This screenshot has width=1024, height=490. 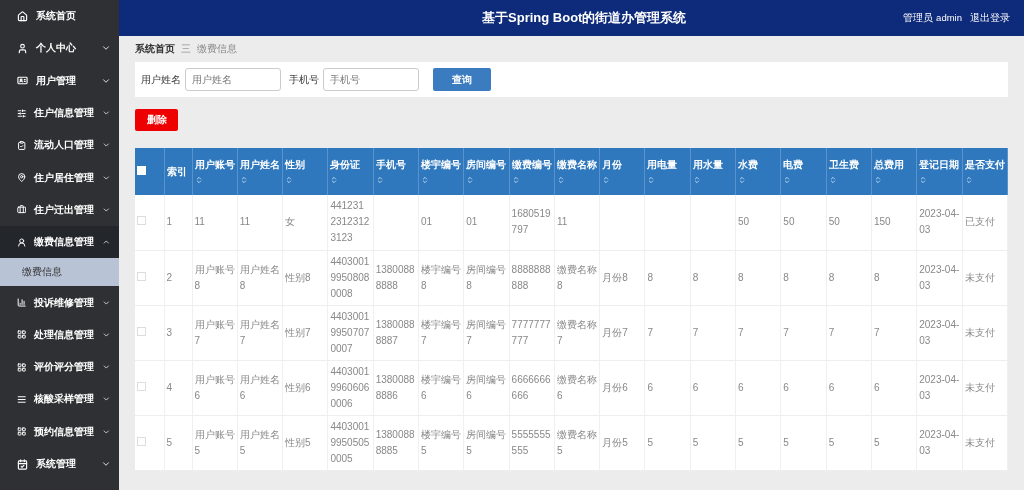 What do you see at coordinates (59, 242) in the screenshot?
I see `sidebar-item: 缴费信息管理` at bounding box center [59, 242].